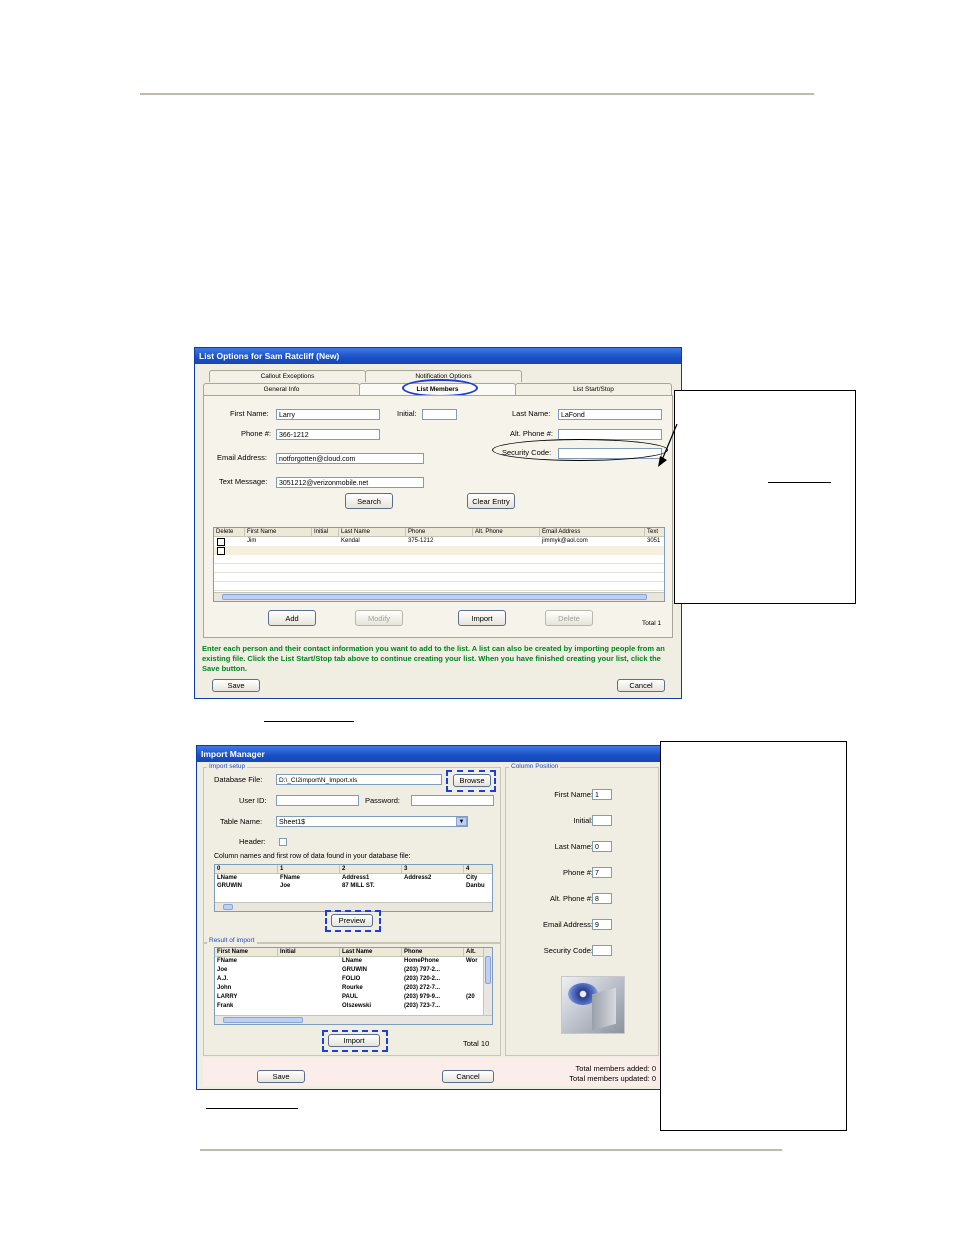  Describe the element at coordinates (224, 988) in the screenshot. I see `result-cell: John` at that location.